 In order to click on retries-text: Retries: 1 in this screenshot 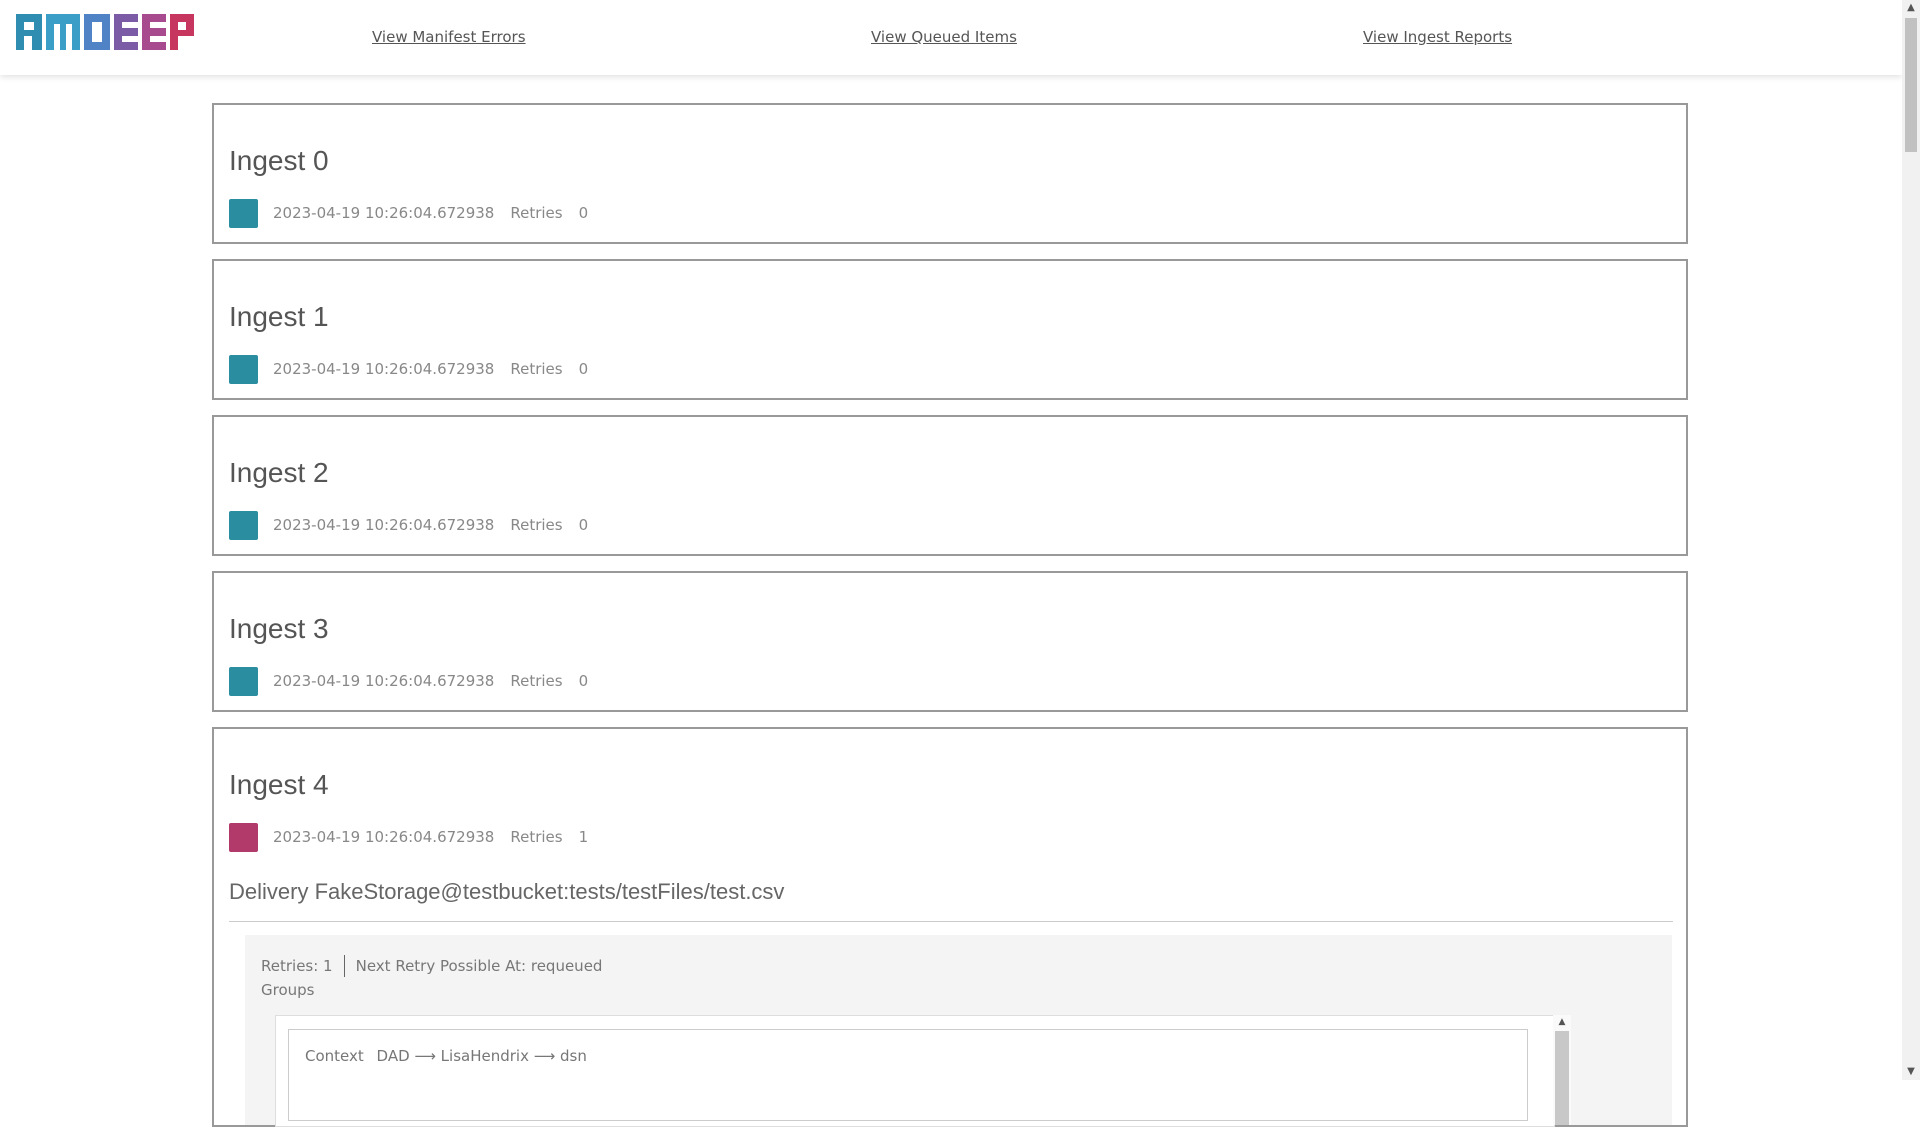, I will do `click(297, 966)`.